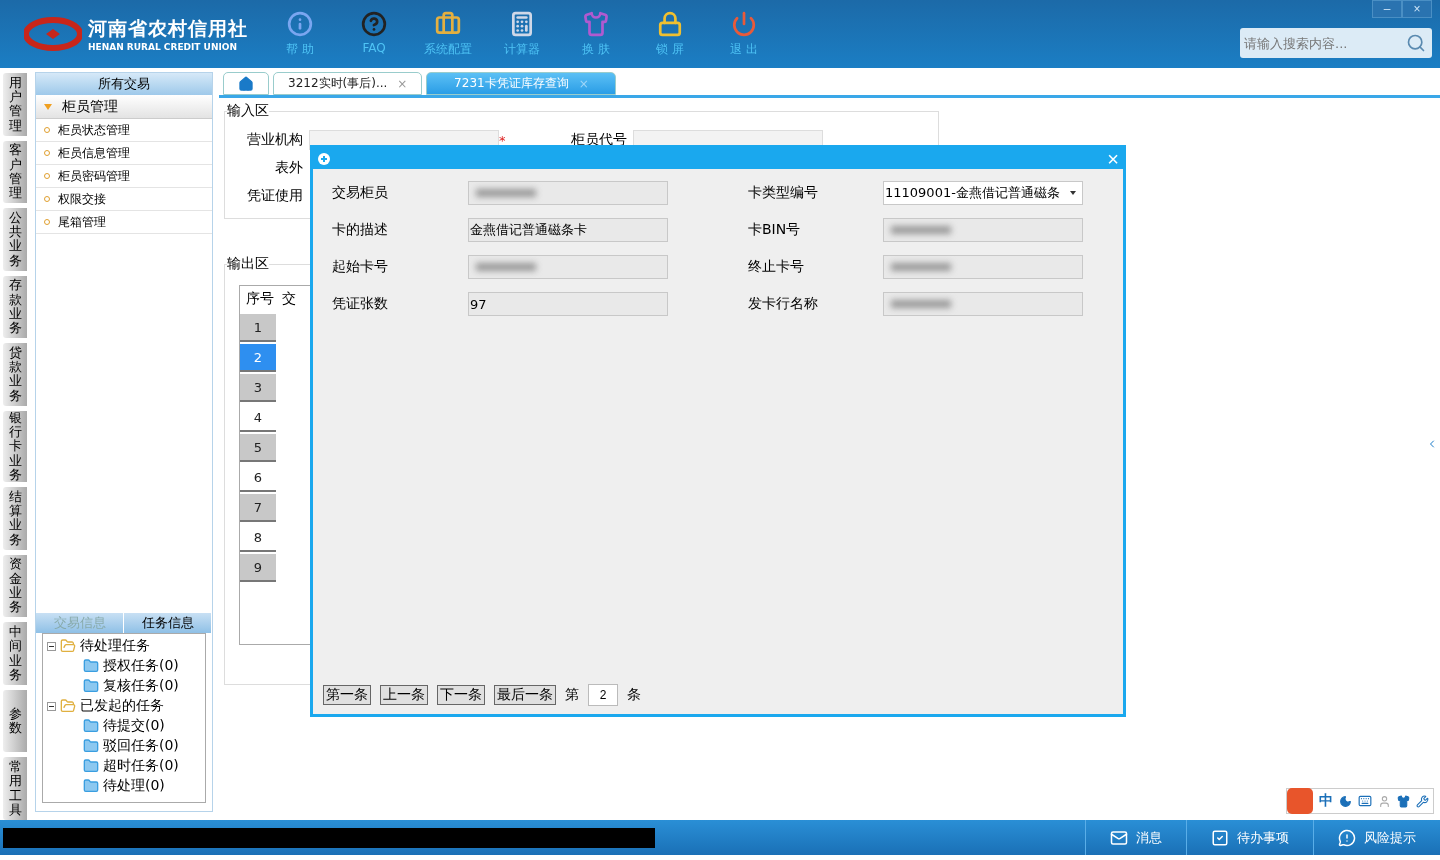 The height and width of the screenshot is (860, 1440). Describe the element at coordinates (141, 686) in the screenshot. I see `tree-node: 复核任务(0)` at that location.